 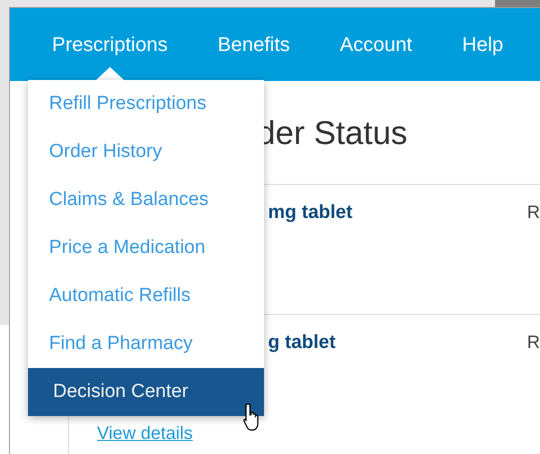 I want to click on menu-item: Automatic Refills, so click(x=146, y=296).